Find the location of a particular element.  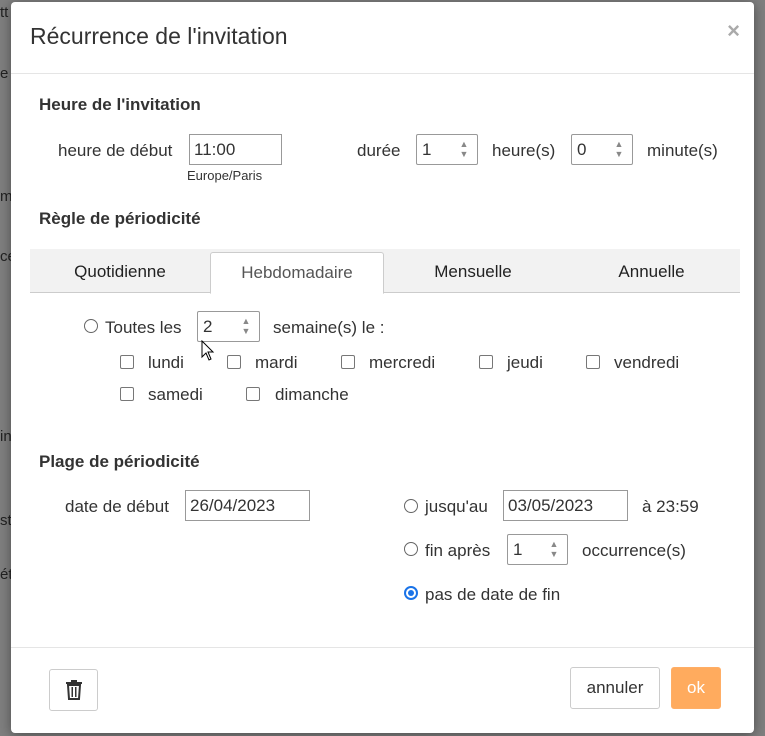

dialog-title: Récurrence de l'invitation is located at coordinates (159, 36).